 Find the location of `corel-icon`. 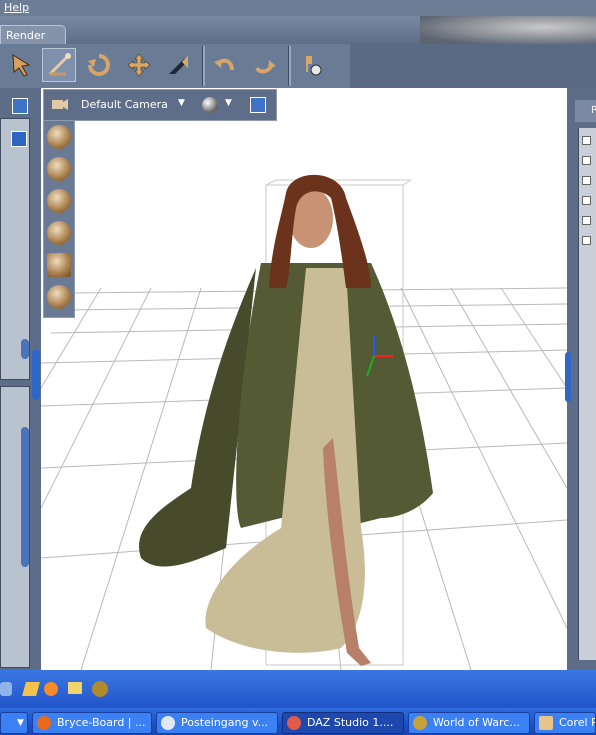

corel-icon is located at coordinates (546, 723).